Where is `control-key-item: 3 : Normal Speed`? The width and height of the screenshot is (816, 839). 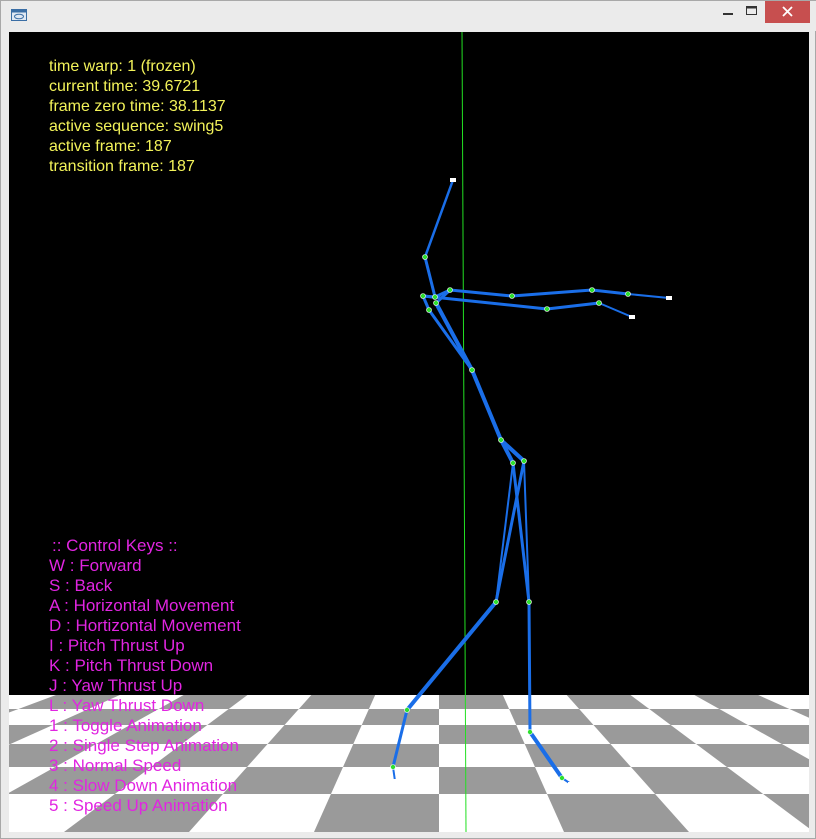
control-key-item: 3 : Normal Speed is located at coordinates (115, 765).